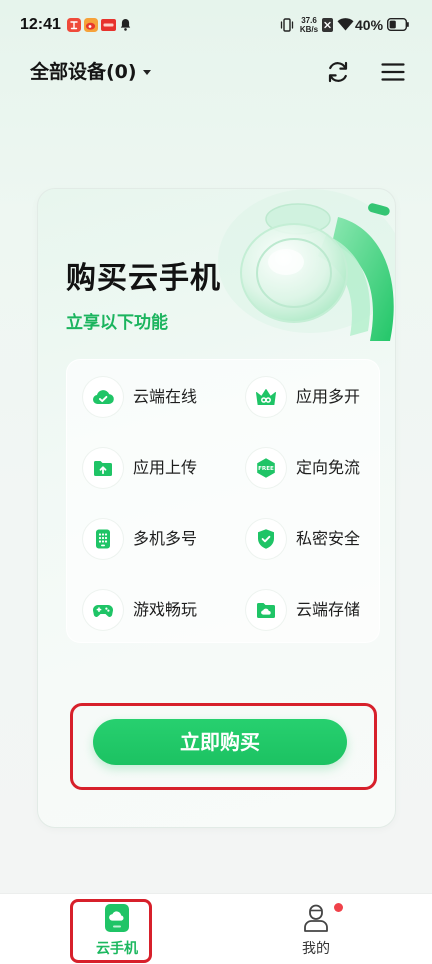  I want to click on device-selector: 全部设备(0), so click(90, 72).